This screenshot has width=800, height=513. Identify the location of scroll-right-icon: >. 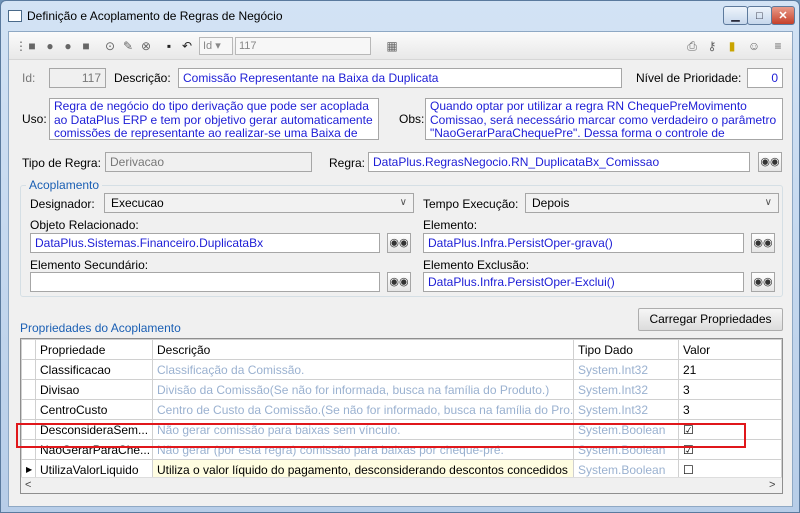
(772, 485).